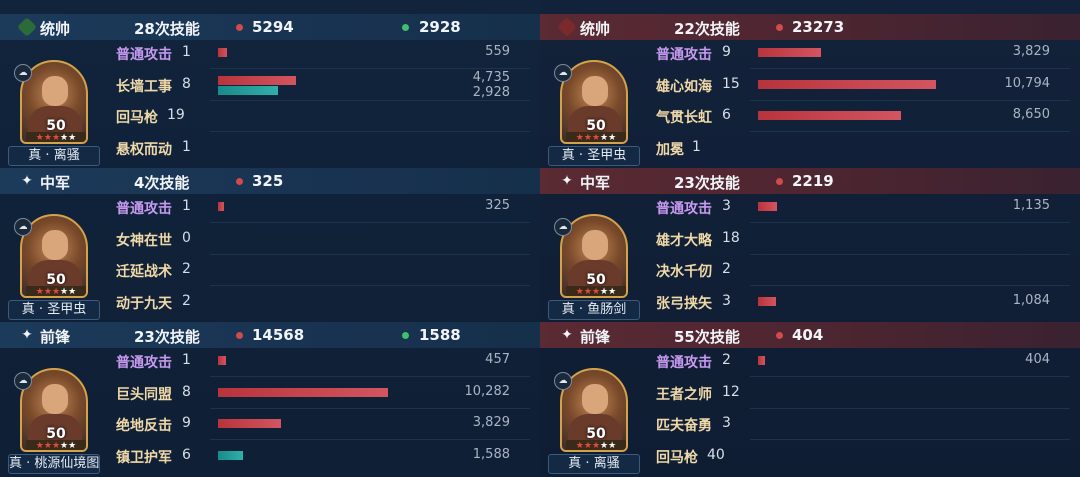  I want to click on skill-bar-area: 8,650, so click(904, 119).